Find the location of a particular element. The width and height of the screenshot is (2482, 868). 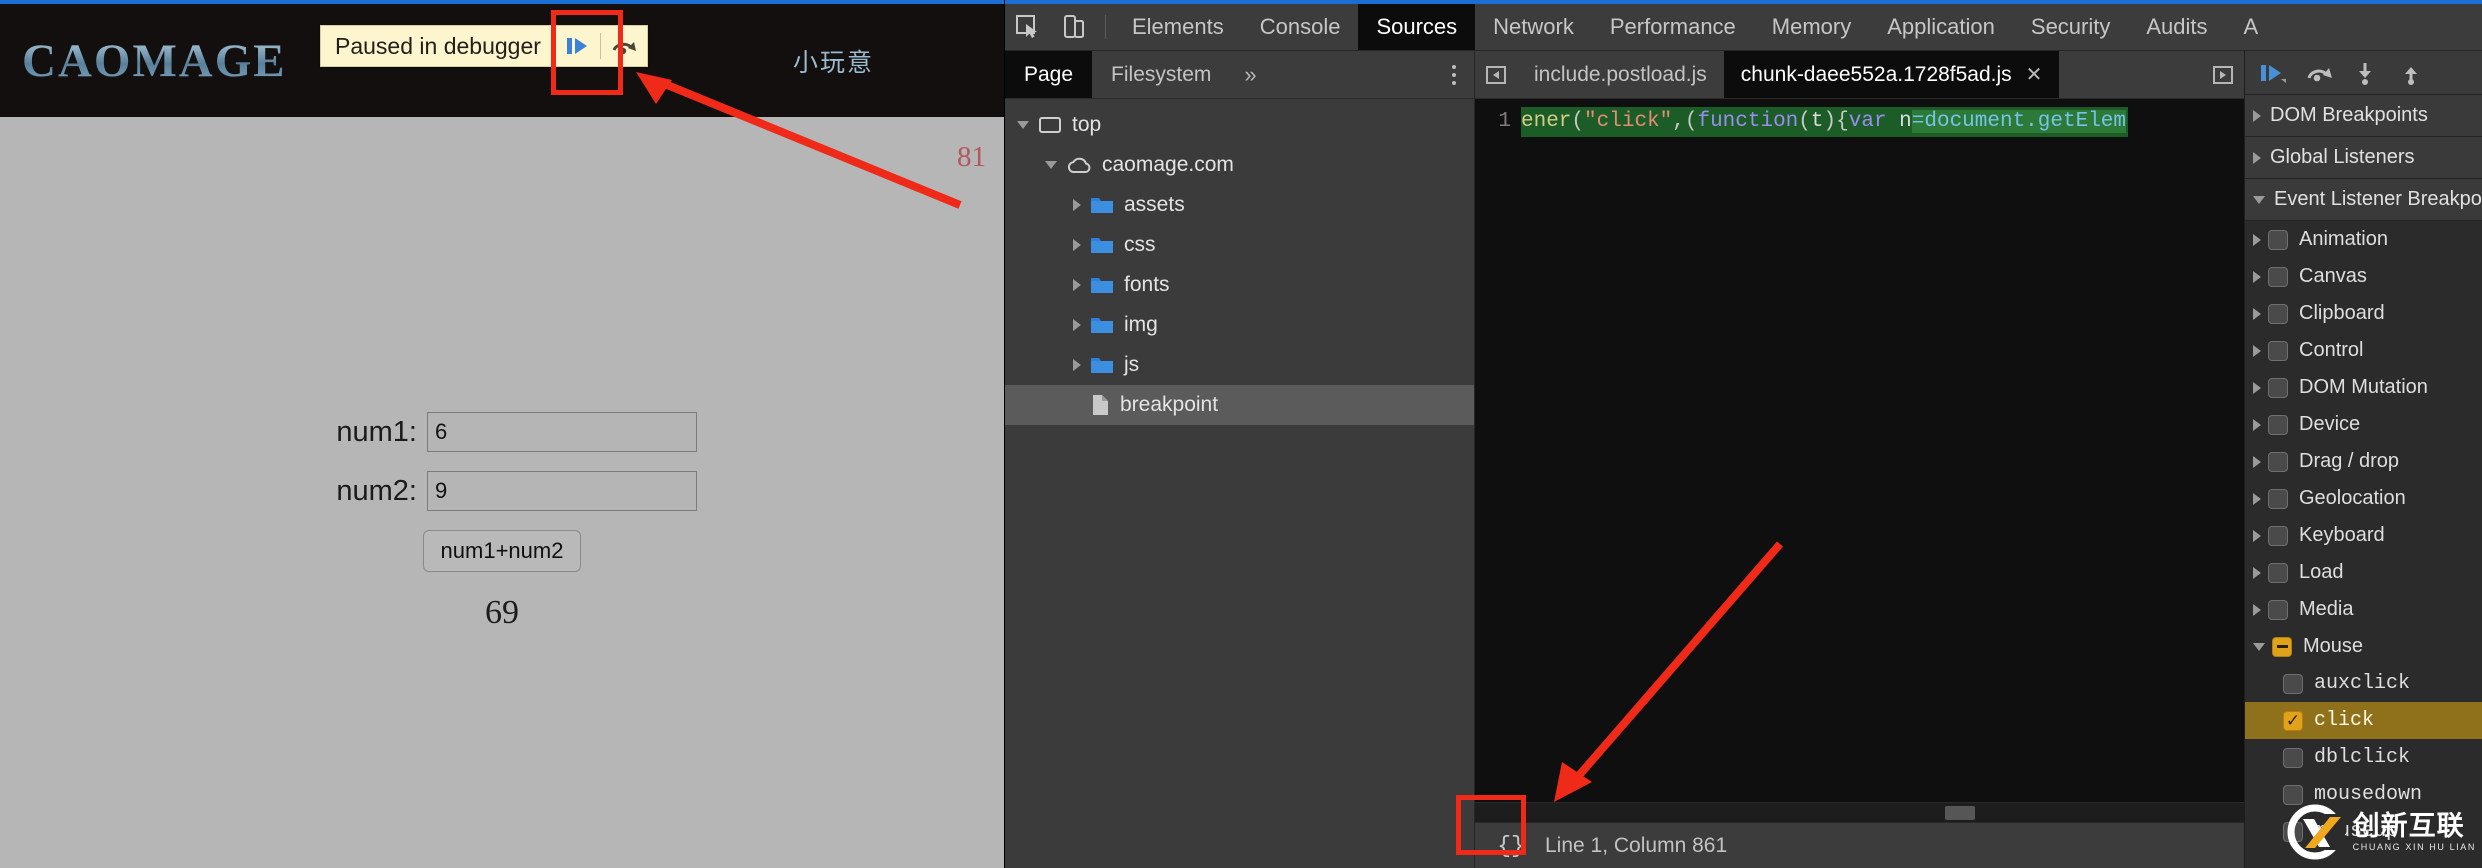

event-category-animation: Animation is located at coordinates (2363, 239).